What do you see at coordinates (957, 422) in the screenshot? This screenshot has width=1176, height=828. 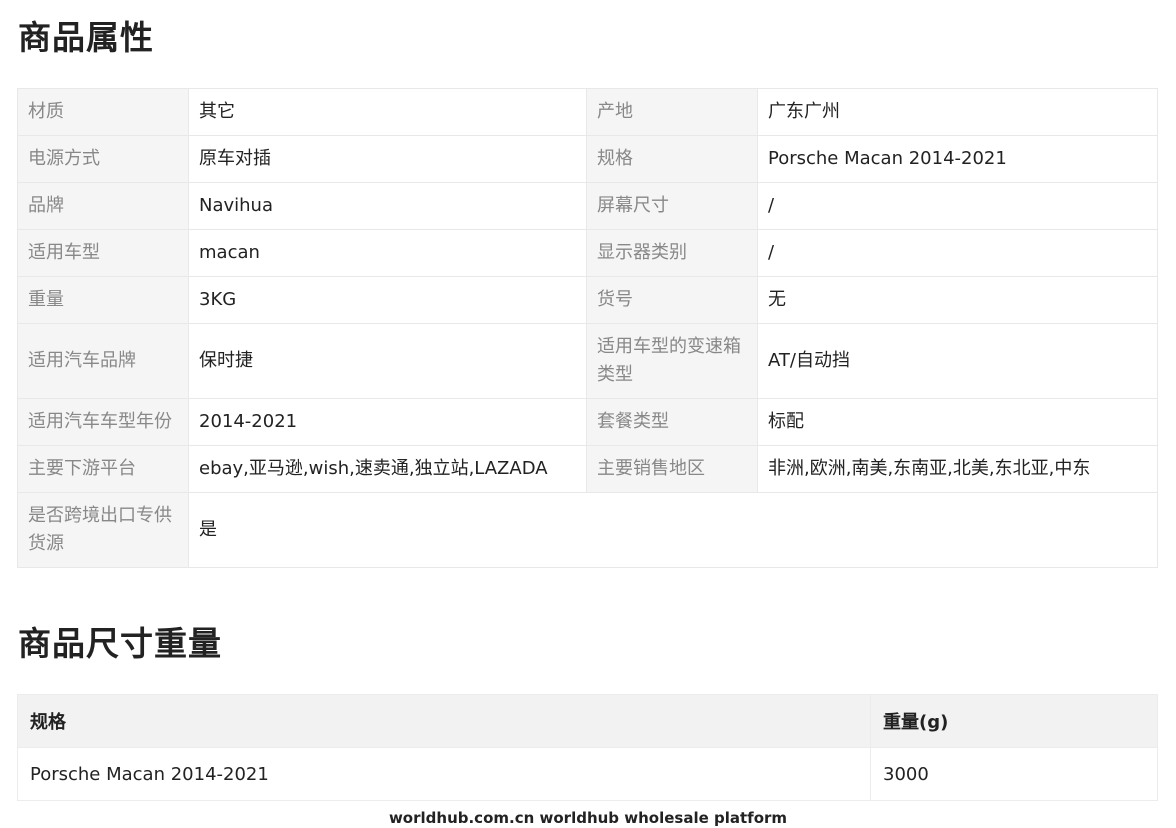 I see `attr-value: 标配` at bounding box center [957, 422].